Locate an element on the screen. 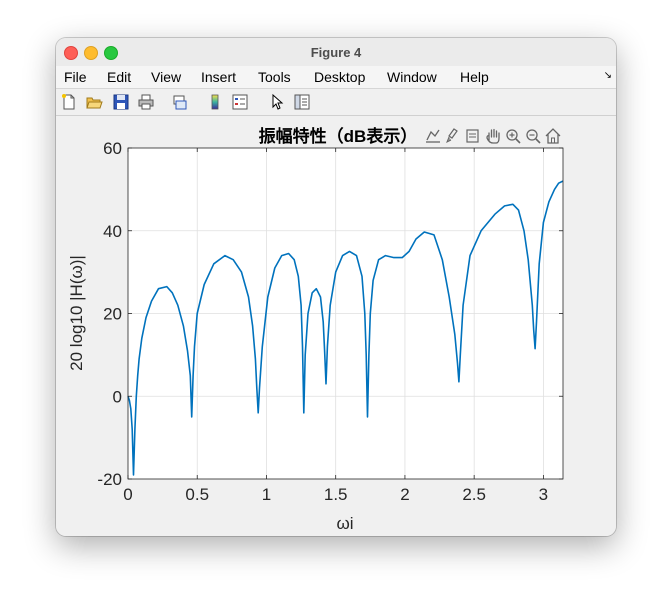 This screenshot has height=611, width=672. x-tick-label: 3 is located at coordinates (543, 494).